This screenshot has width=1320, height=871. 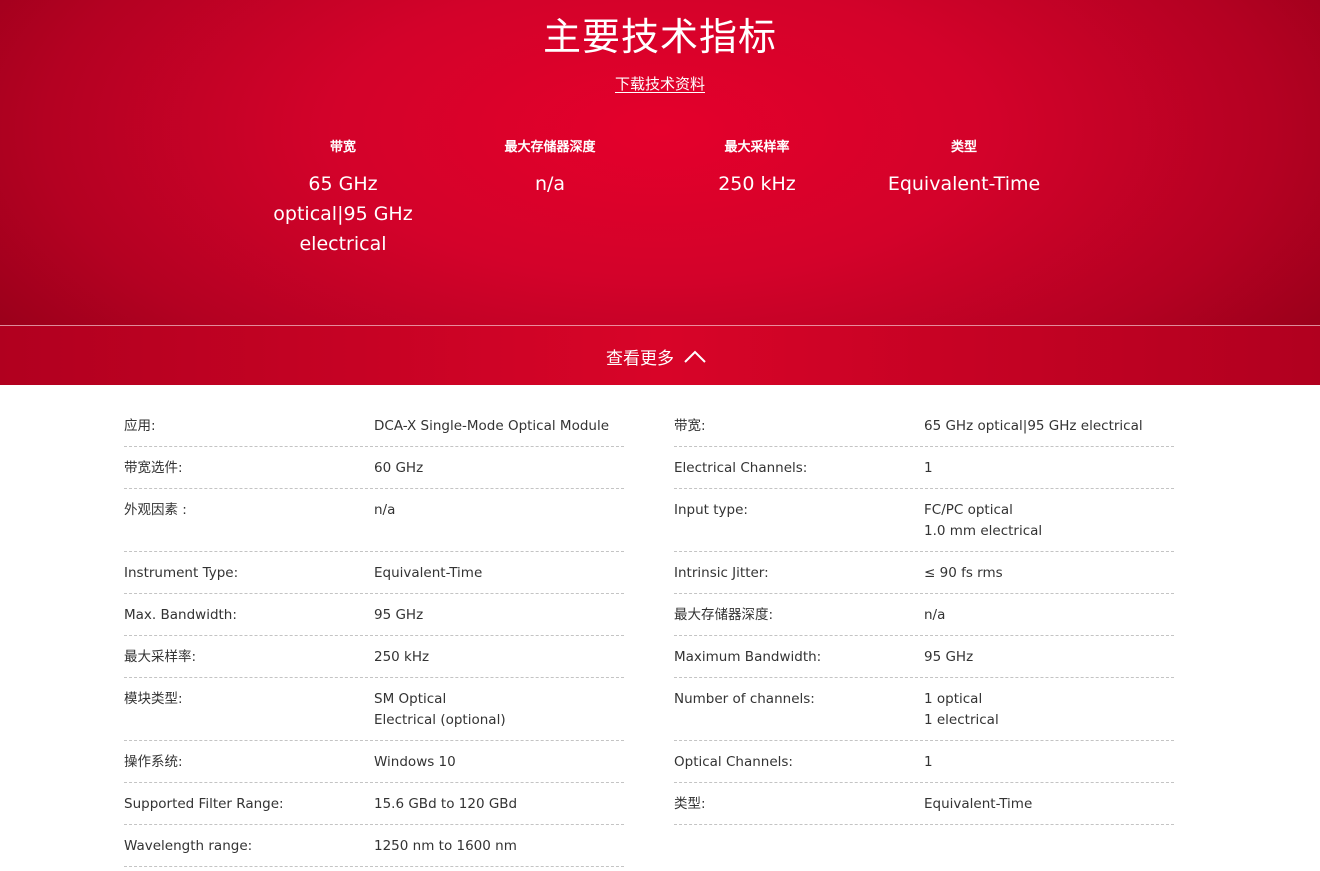 I want to click on table-row: 带宽: 65 GHz optical|95 GHz electrical, so click(x=924, y=426).